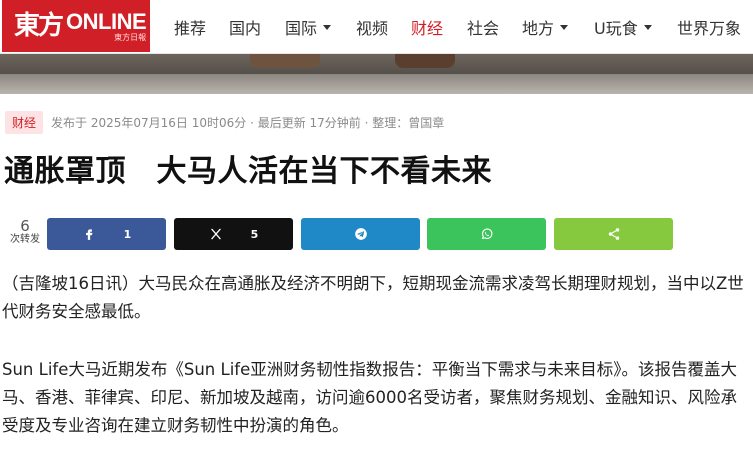 This screenshot has height=460, width=753. I want to click on share-icon, so click(613, 234).